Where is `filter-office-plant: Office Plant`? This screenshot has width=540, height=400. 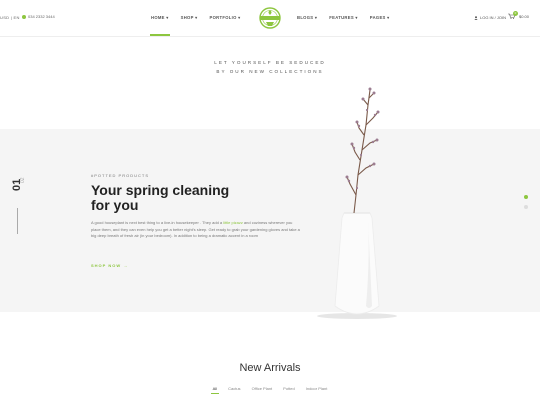 filter-office-plant: Office Plant is located at coordinates (262, 388).